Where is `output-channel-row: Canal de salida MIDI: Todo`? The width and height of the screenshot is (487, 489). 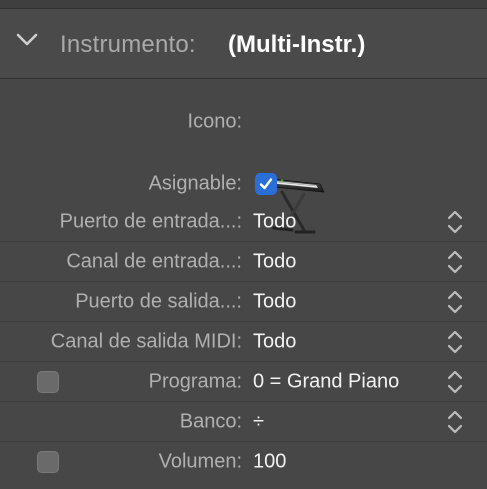
output-channel-row: Canal de salida MIDI: Todo is located at coordinates (243, 342).